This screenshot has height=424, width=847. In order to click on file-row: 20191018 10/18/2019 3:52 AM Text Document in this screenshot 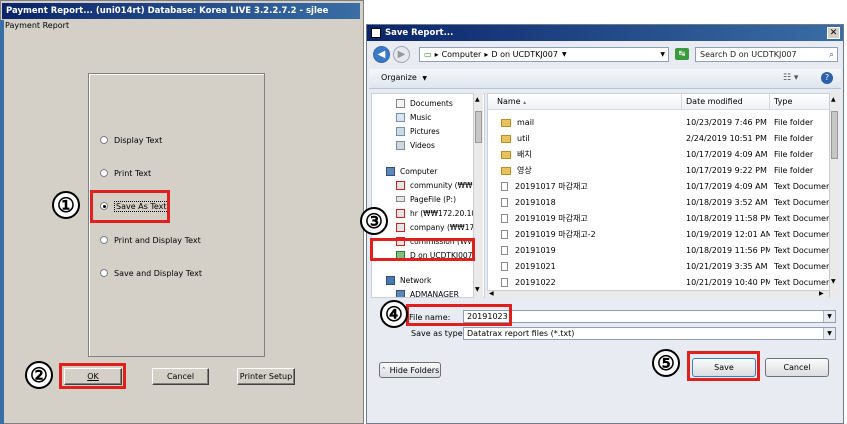, I will do `click(659, 203)`.